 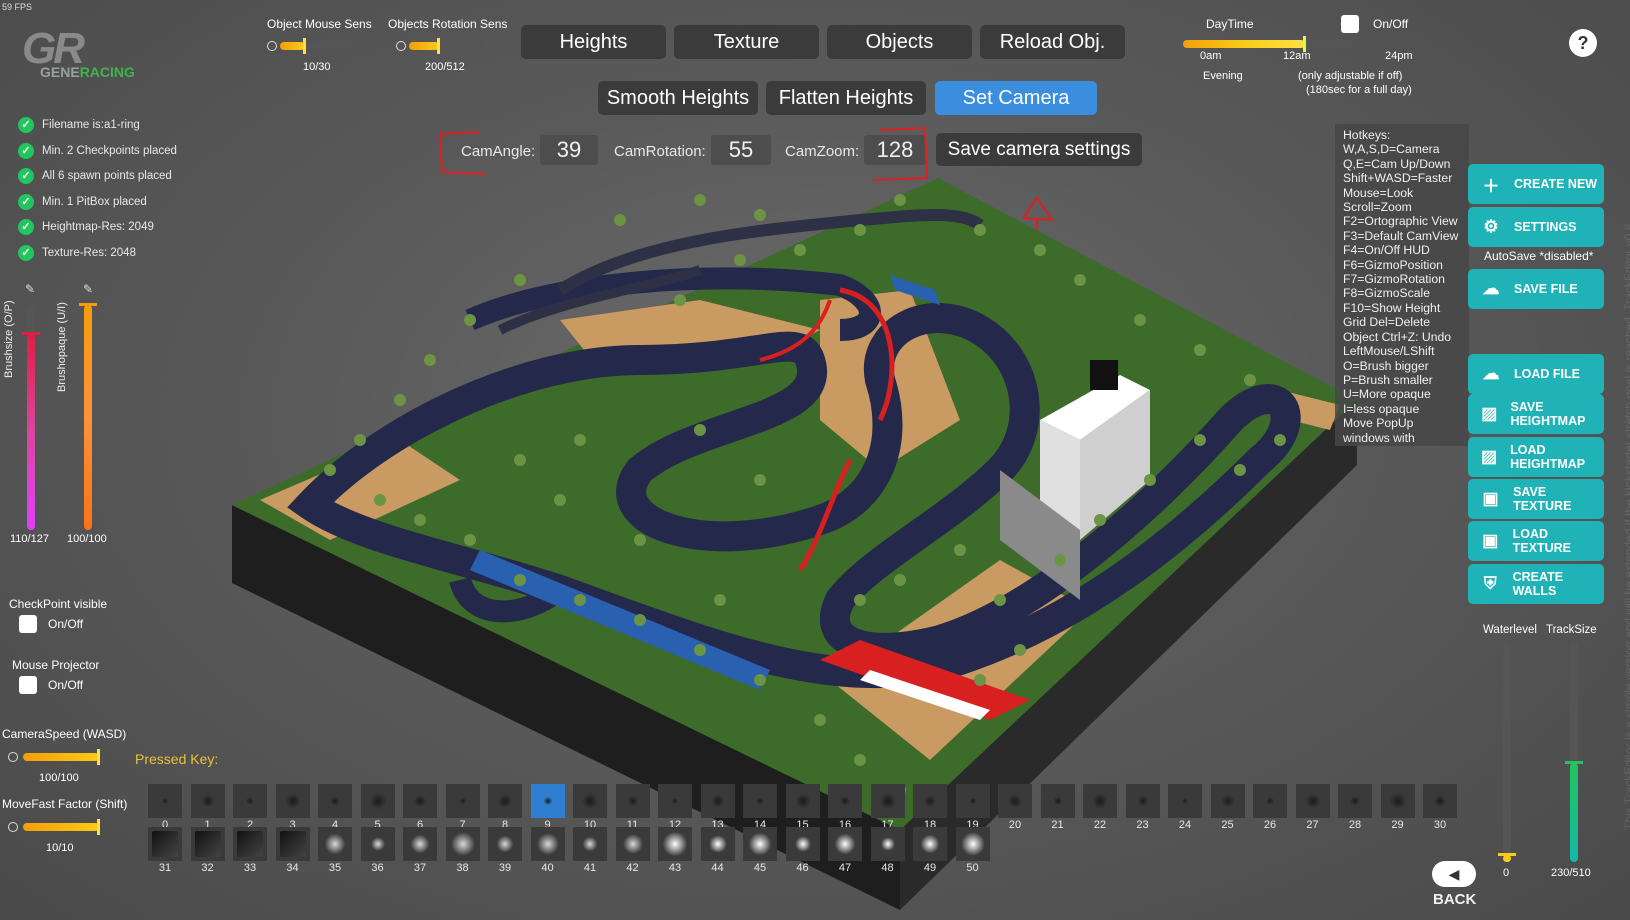 What do you see at coordinates (1491, 373) in the screenshot?
I see `cloud-download-icon: ☁` at bounding box center [1491, 373].